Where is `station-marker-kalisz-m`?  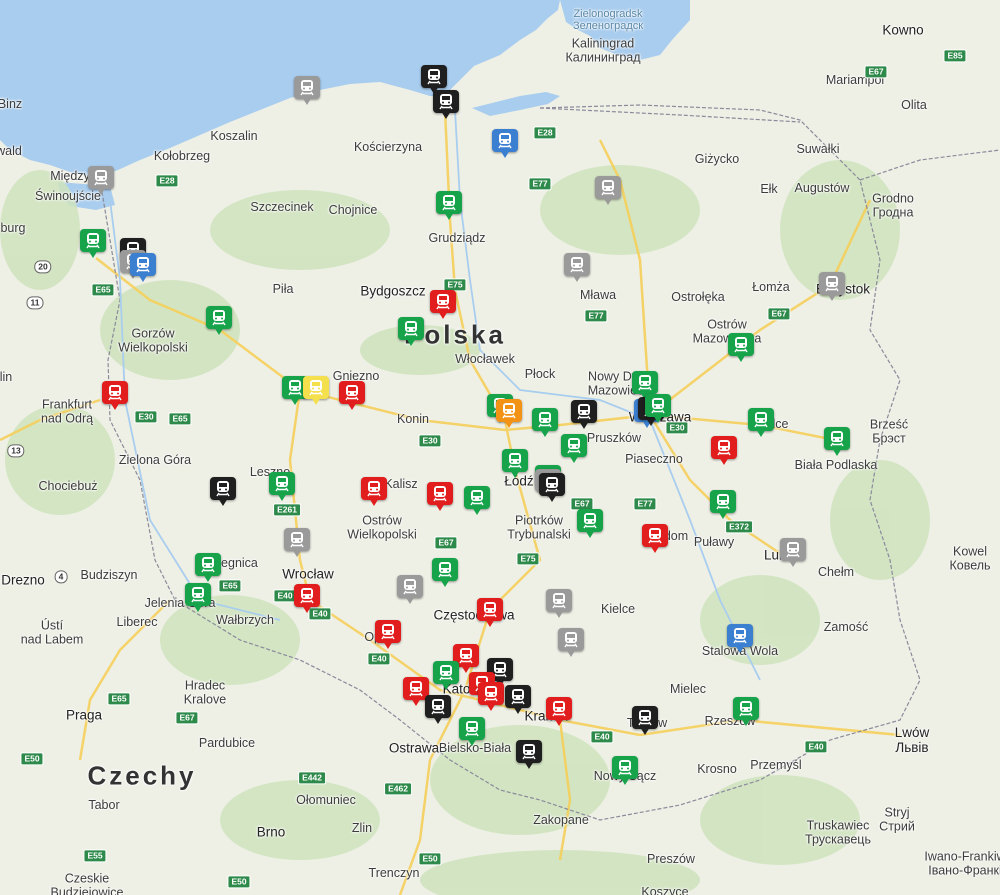
station-marker-kalisz-m is located at coordinates (374, 492).